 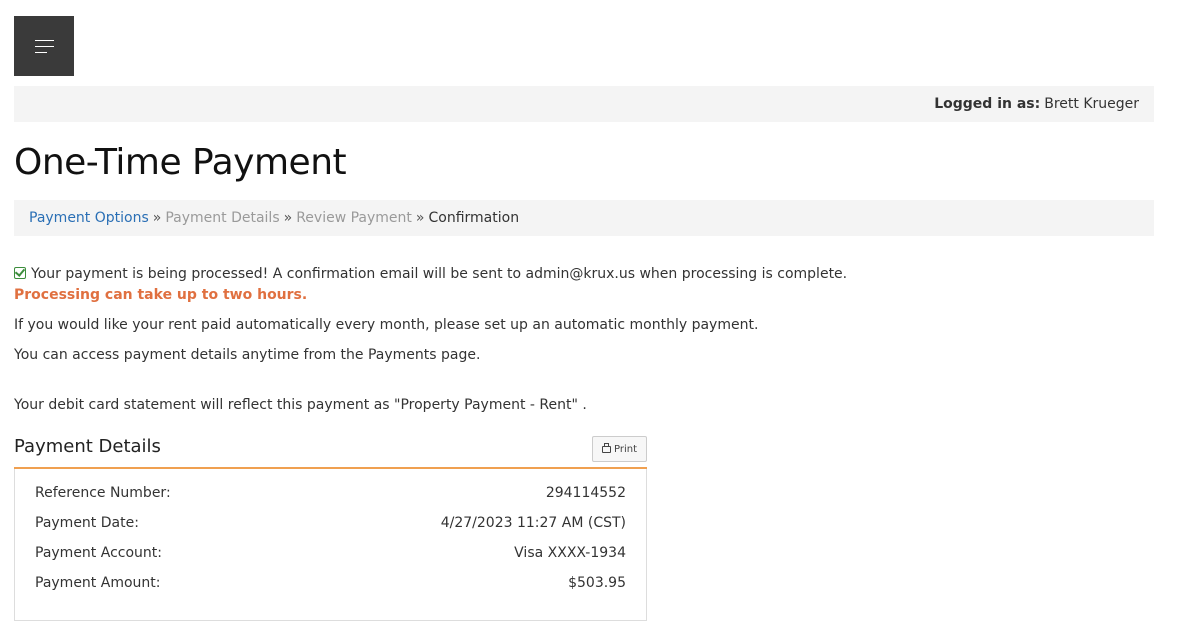 What do you see at coordinates (103, 493) in the screenshot?
I see `detail-label: Reference Number:` at bounding box center [103, 493].